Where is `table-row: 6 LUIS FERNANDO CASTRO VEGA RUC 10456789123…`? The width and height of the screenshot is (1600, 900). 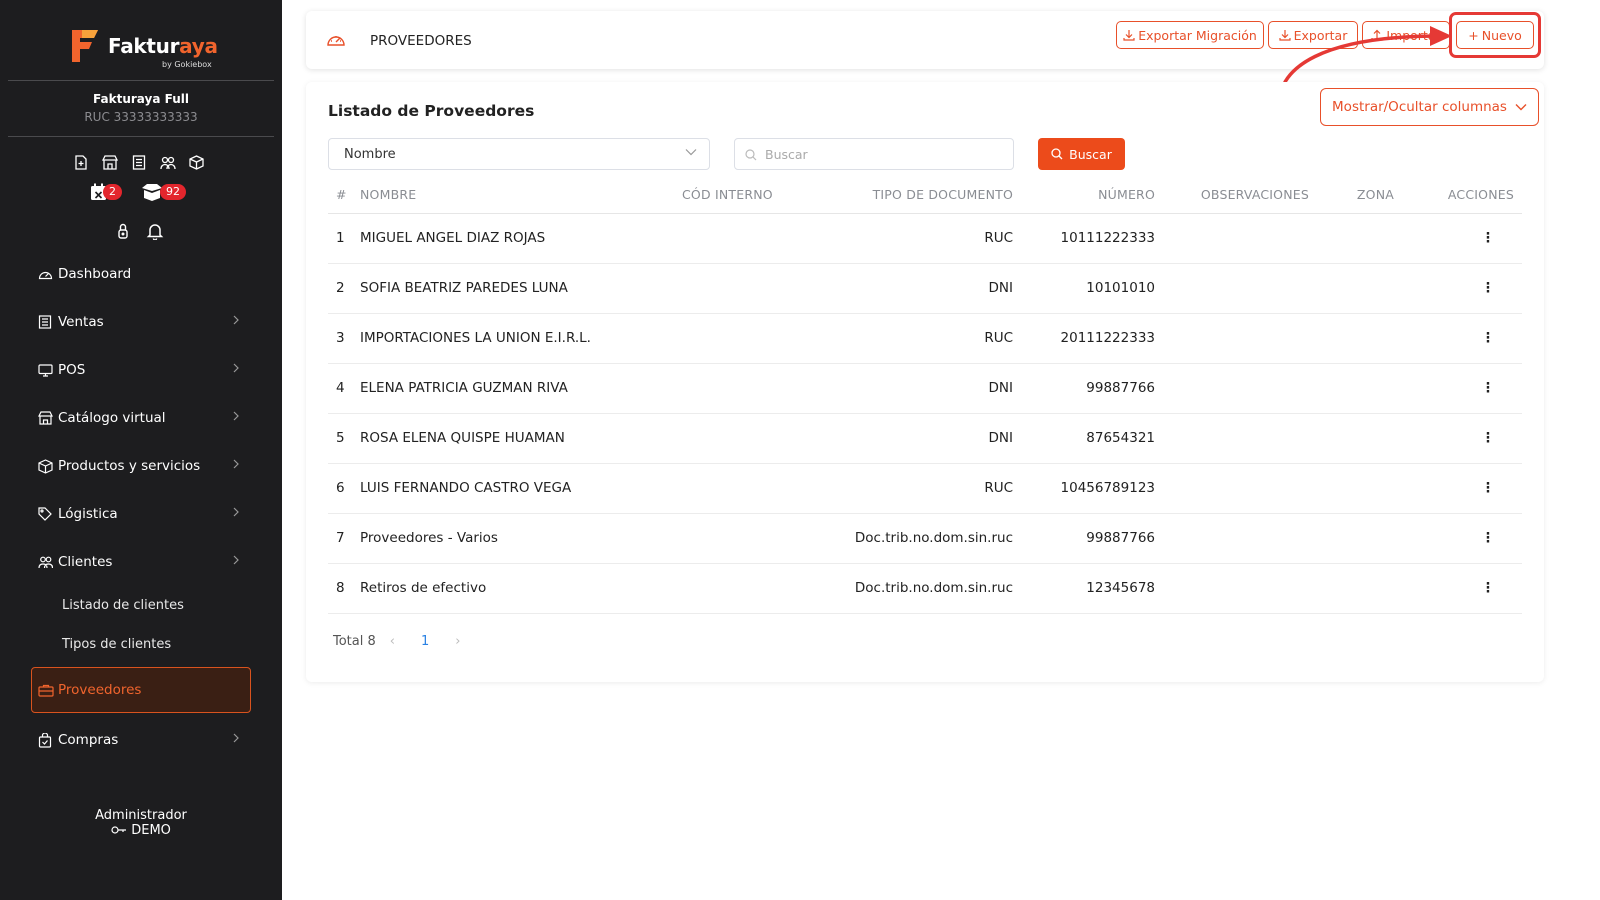 table-row: 6 LUIS FERNANDO CASTRO VEGA RUC 10456789123… is located at coordinates (925, 488).